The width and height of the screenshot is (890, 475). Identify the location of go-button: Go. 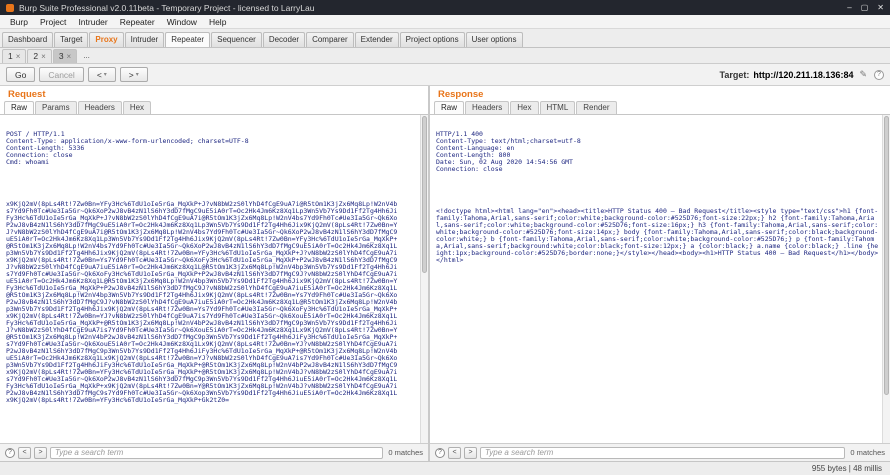
(21, 74).